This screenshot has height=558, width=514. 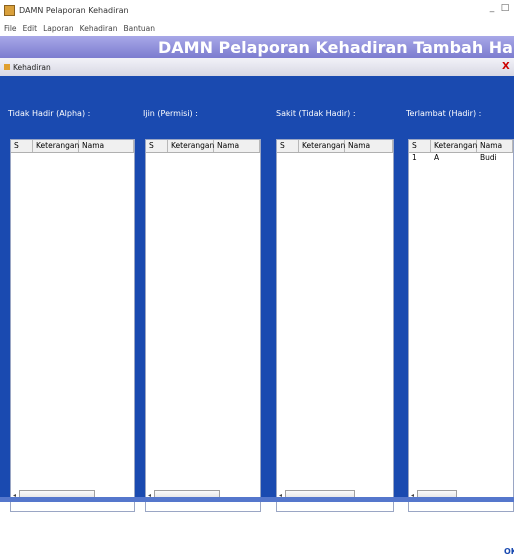 What do you see at coordinates (437, 157) in the screenshot?
I see `cell-keterangan: A` at bounding box center [437, 157].